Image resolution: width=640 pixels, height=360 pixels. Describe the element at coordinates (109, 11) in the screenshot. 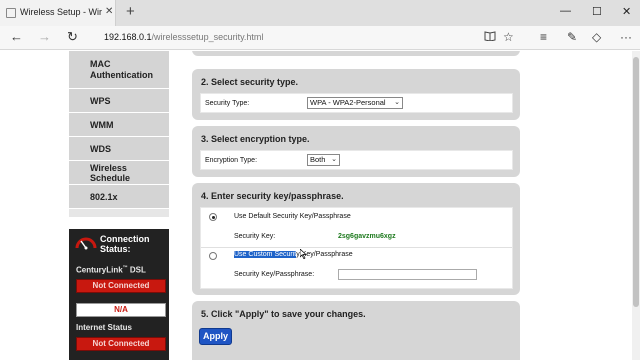

I see `tab-close-icon: ✕` at that location.